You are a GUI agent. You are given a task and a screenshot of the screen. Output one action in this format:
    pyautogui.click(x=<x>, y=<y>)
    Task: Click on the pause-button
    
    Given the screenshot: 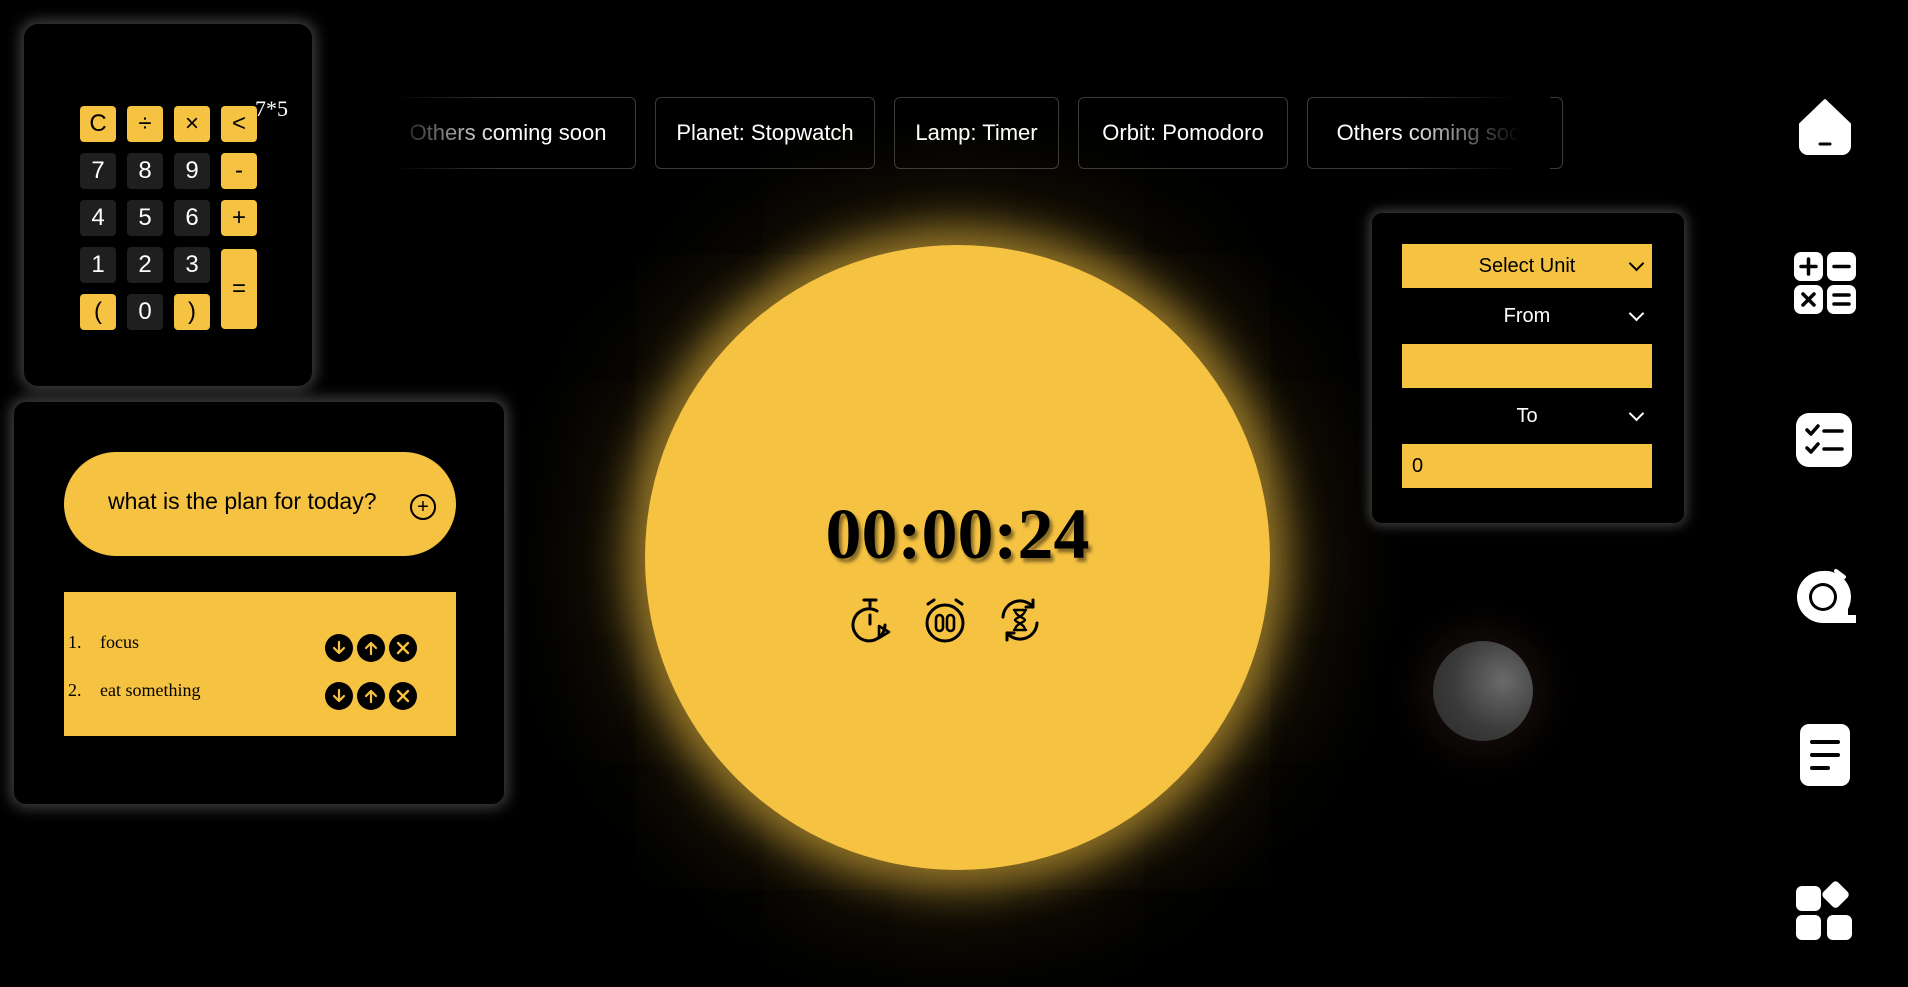 What is the action you would take?
    pyautogui.click(x=945, y=620)
    